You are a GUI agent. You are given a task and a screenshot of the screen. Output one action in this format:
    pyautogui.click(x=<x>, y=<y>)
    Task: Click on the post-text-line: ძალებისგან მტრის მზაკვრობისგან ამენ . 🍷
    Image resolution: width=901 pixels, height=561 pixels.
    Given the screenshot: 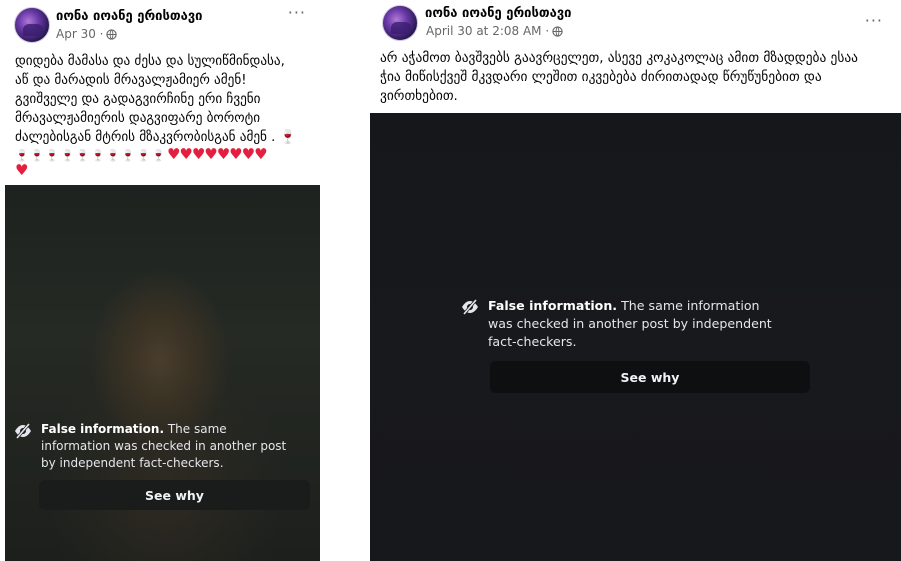 What is the action you would take?
    pyautogui.click(x=165, y=137)
    